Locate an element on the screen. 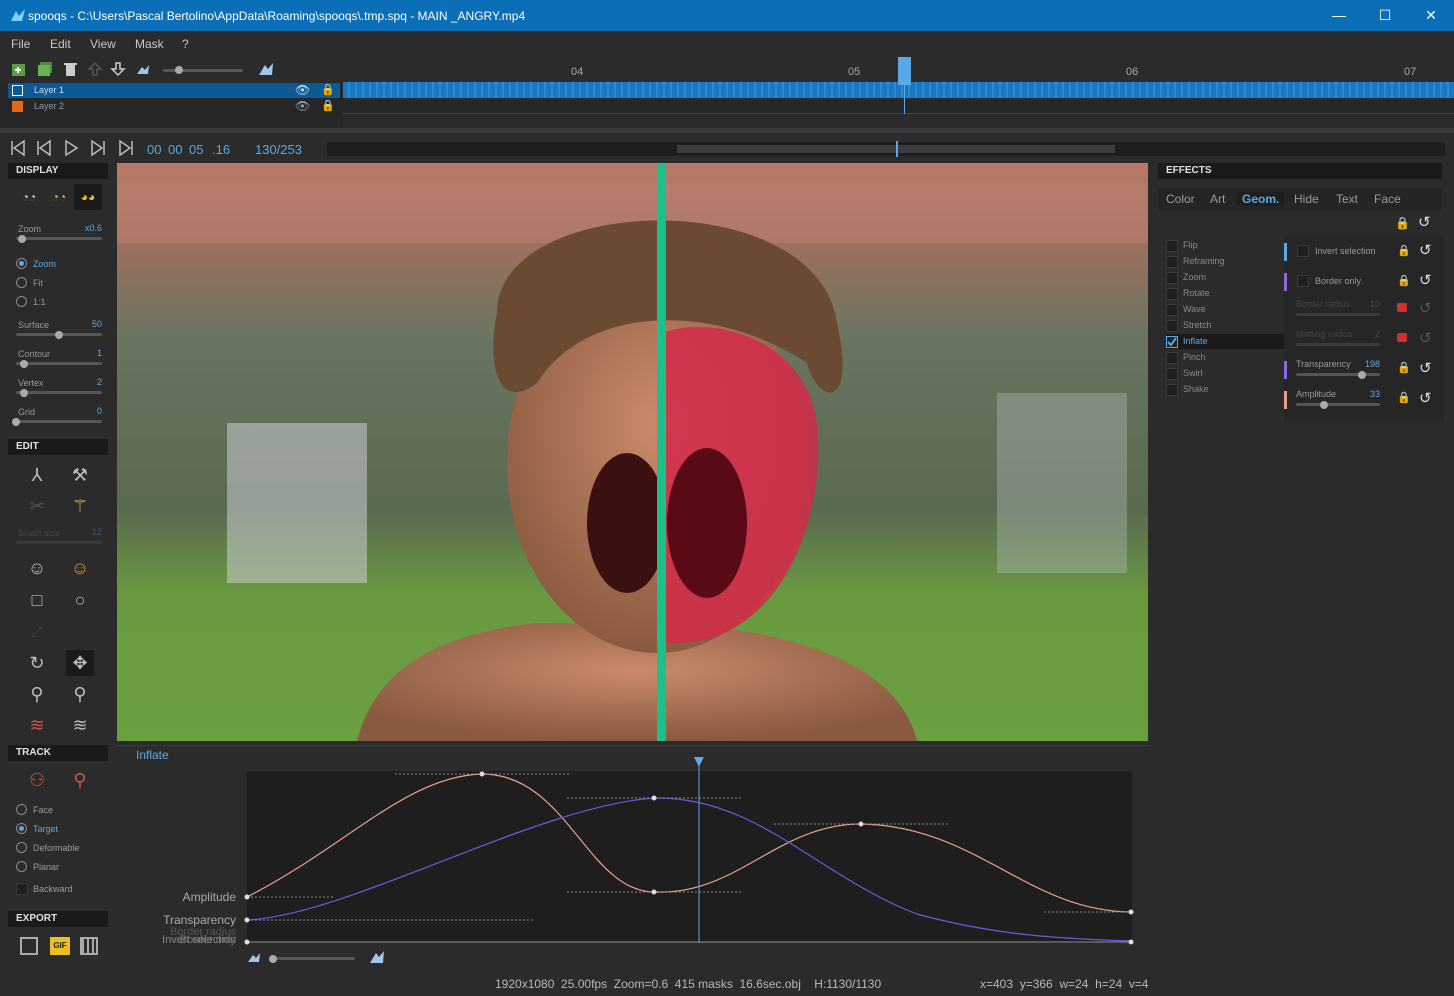  scissors-tool-icon: ✂ is located at coordinates (37, 506).